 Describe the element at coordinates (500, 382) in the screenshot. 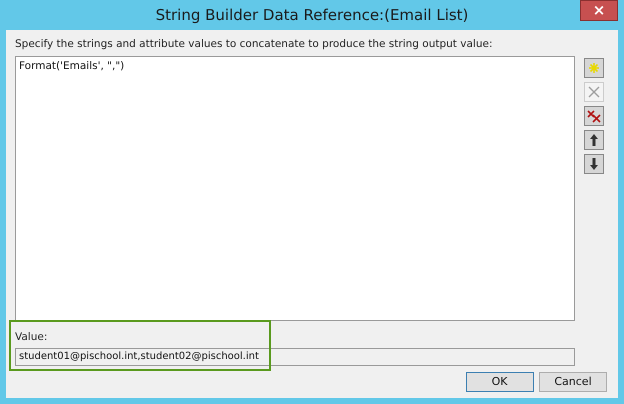

I see `dialog-button: OK` at that location.